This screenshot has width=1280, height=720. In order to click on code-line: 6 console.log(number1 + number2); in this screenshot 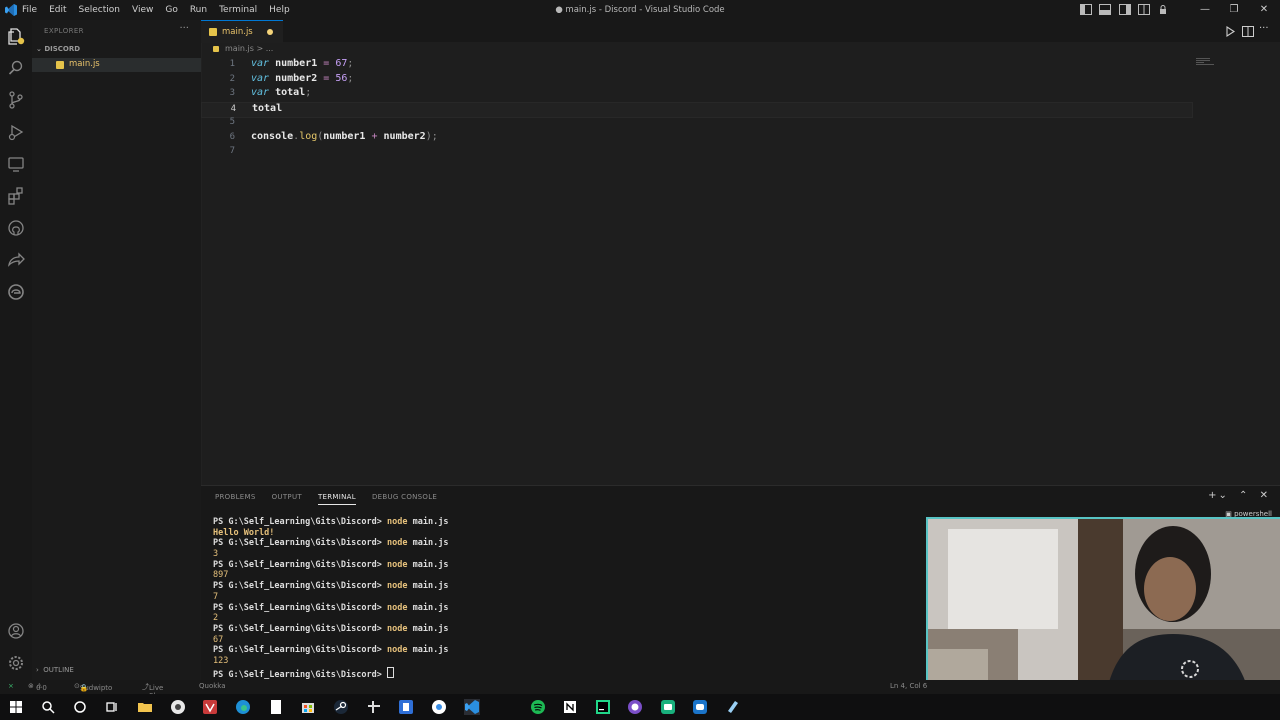, I will do `click(696, 138)`.